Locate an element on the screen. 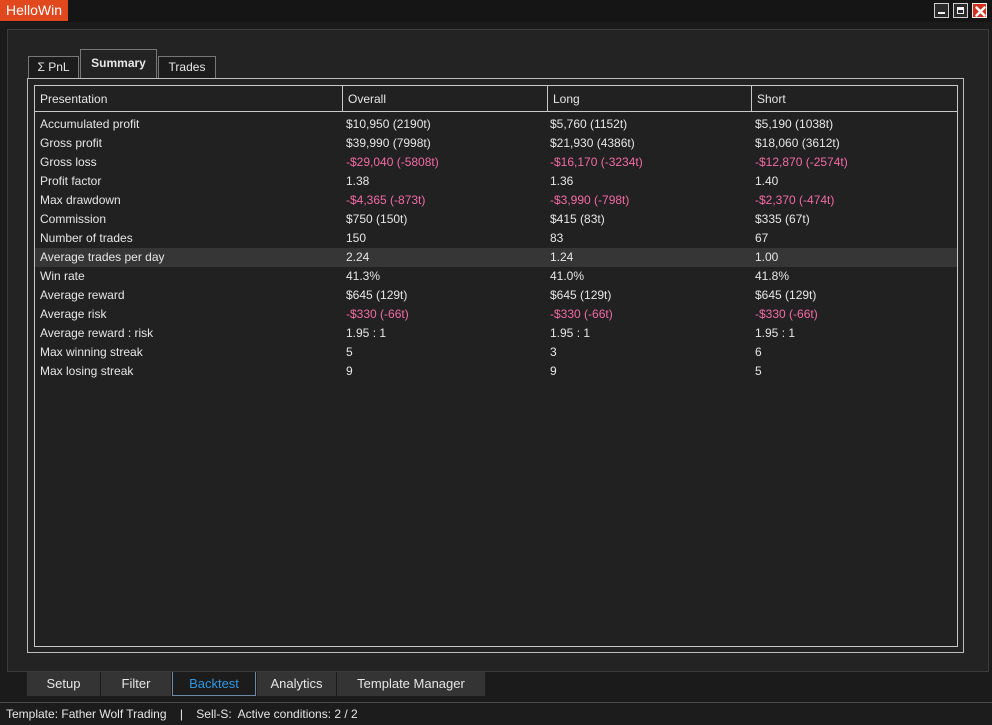 This screenshot has width=992, height=725. short-value: $18,060 (3612t) is located at coordinates (797, 143).